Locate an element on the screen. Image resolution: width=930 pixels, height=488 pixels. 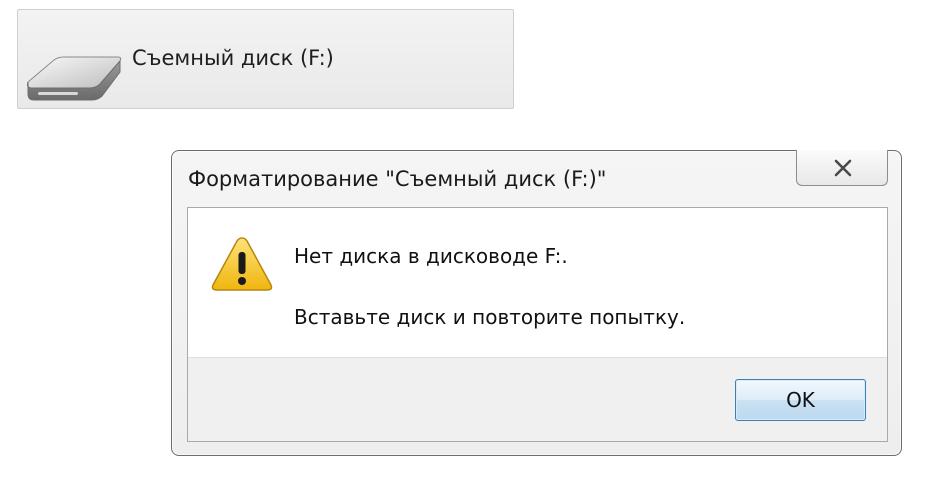
close-icon is located at coordinates (843, 168).